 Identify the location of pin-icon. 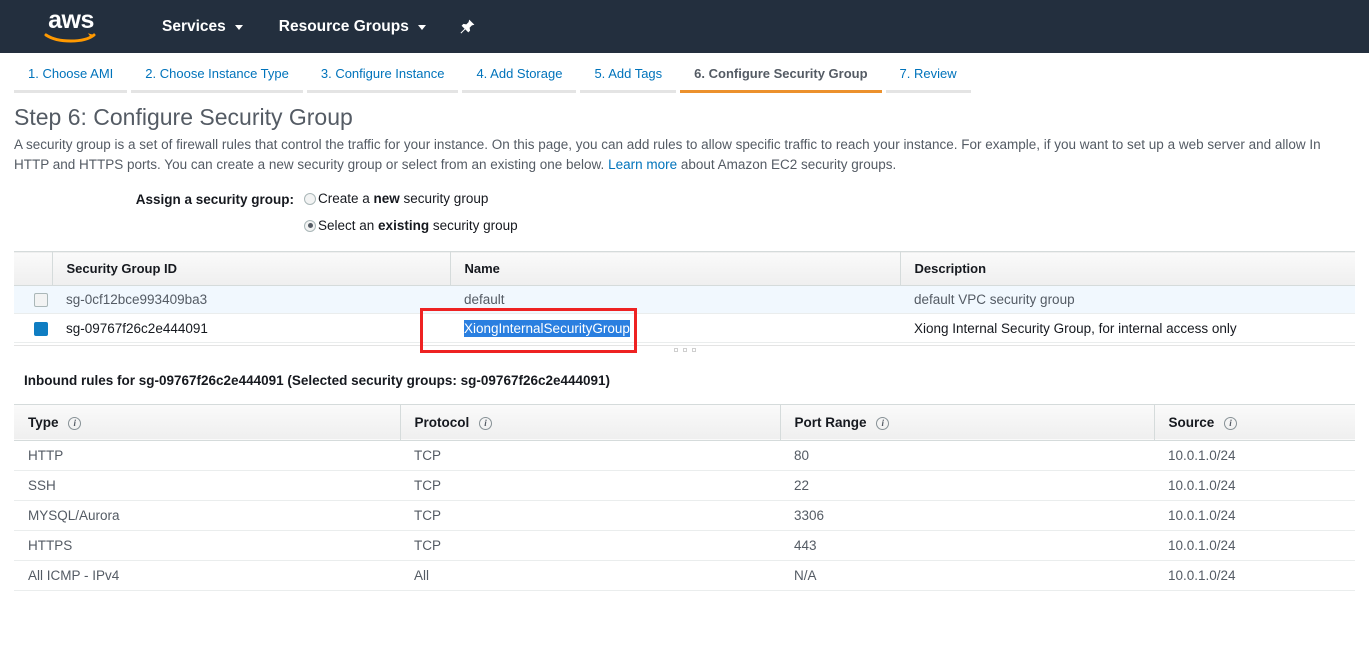
(467, 26).